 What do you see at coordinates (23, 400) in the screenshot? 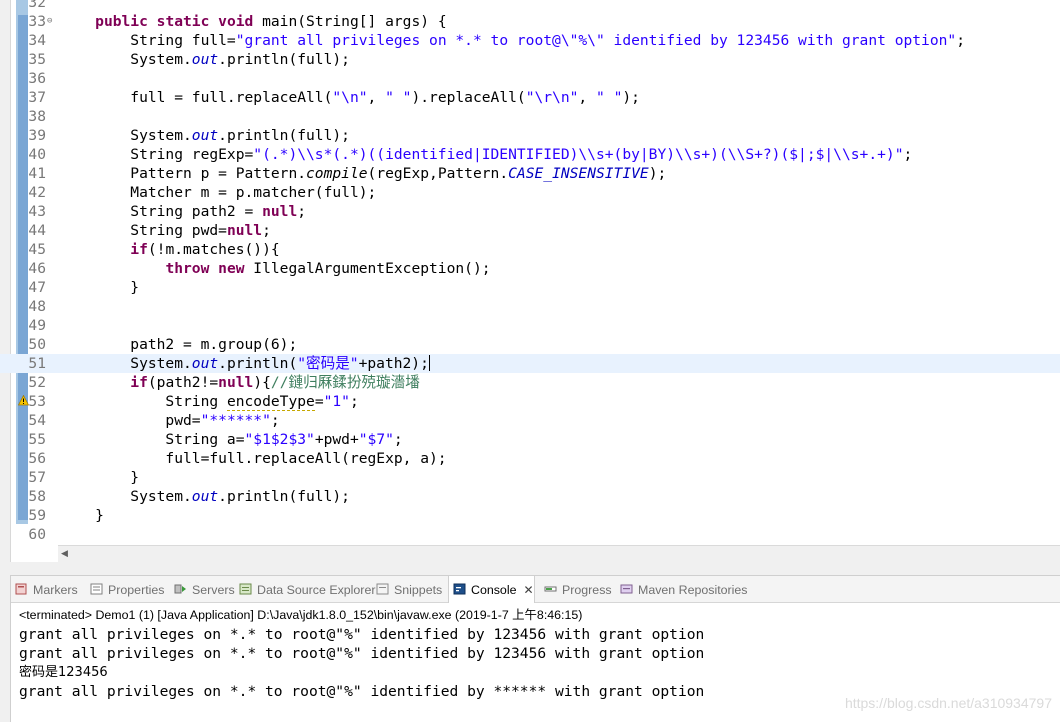
I see `warning-icon` at bounding box center [23, 400].